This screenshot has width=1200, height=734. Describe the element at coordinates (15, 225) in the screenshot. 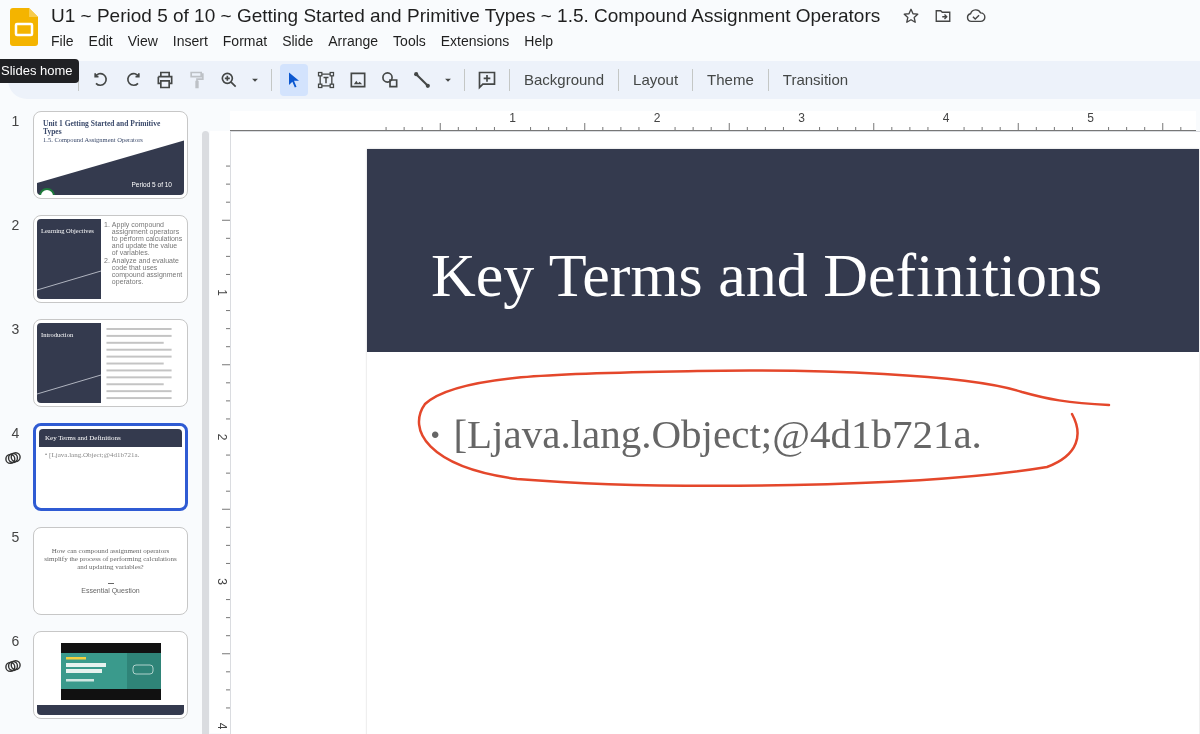

I see `slide-number: 2` at that location.